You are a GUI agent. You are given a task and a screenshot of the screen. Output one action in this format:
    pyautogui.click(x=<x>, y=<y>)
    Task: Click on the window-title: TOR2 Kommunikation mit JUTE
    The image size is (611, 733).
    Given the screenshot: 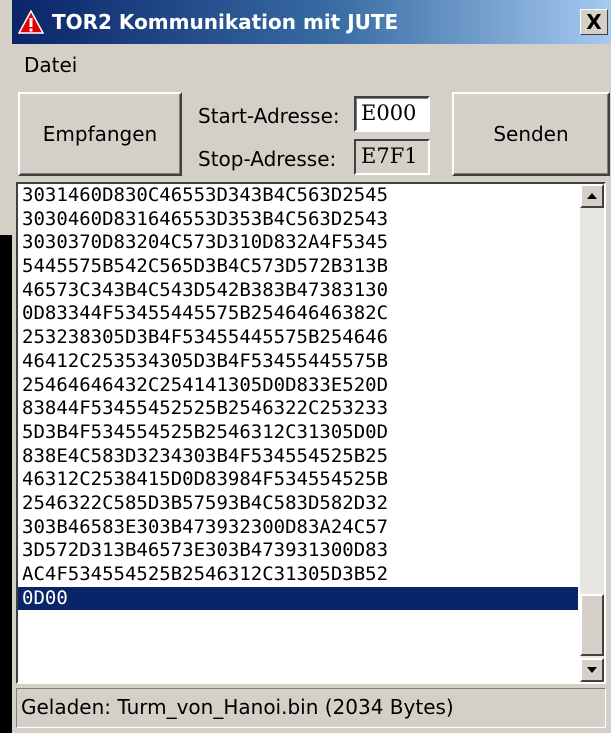 What is the action you would take?
    pyautogui.click(x=225, y=22)
    